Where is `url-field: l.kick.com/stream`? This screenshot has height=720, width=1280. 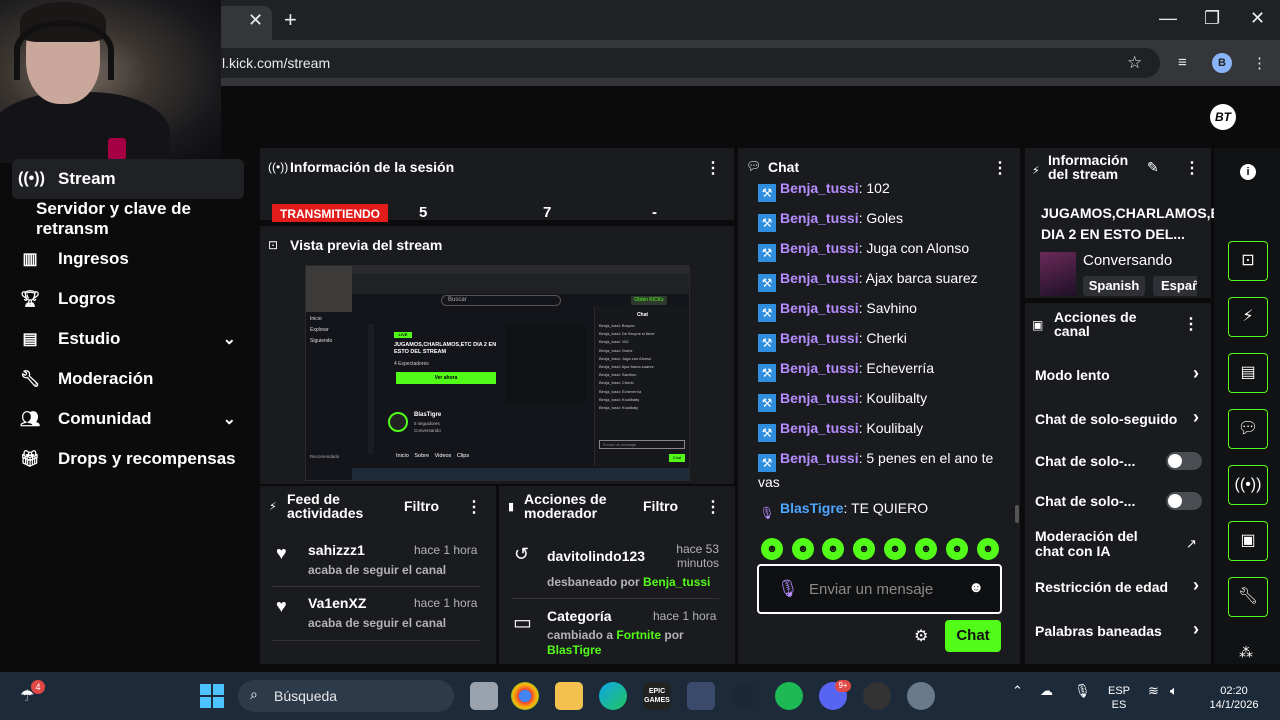 url-field: l.kick.com/stream is located at coordinates (680, 63).